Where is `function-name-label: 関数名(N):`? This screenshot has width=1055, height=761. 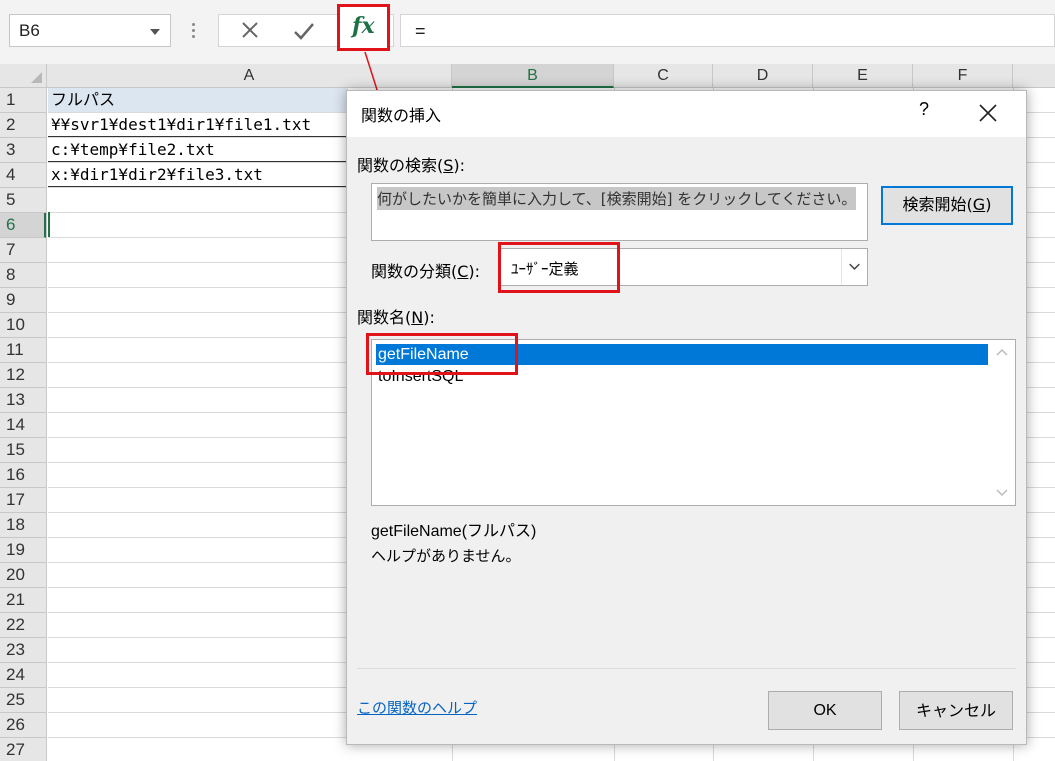
function-name-label: 関数名(N): is located at coordinates (396, 317).